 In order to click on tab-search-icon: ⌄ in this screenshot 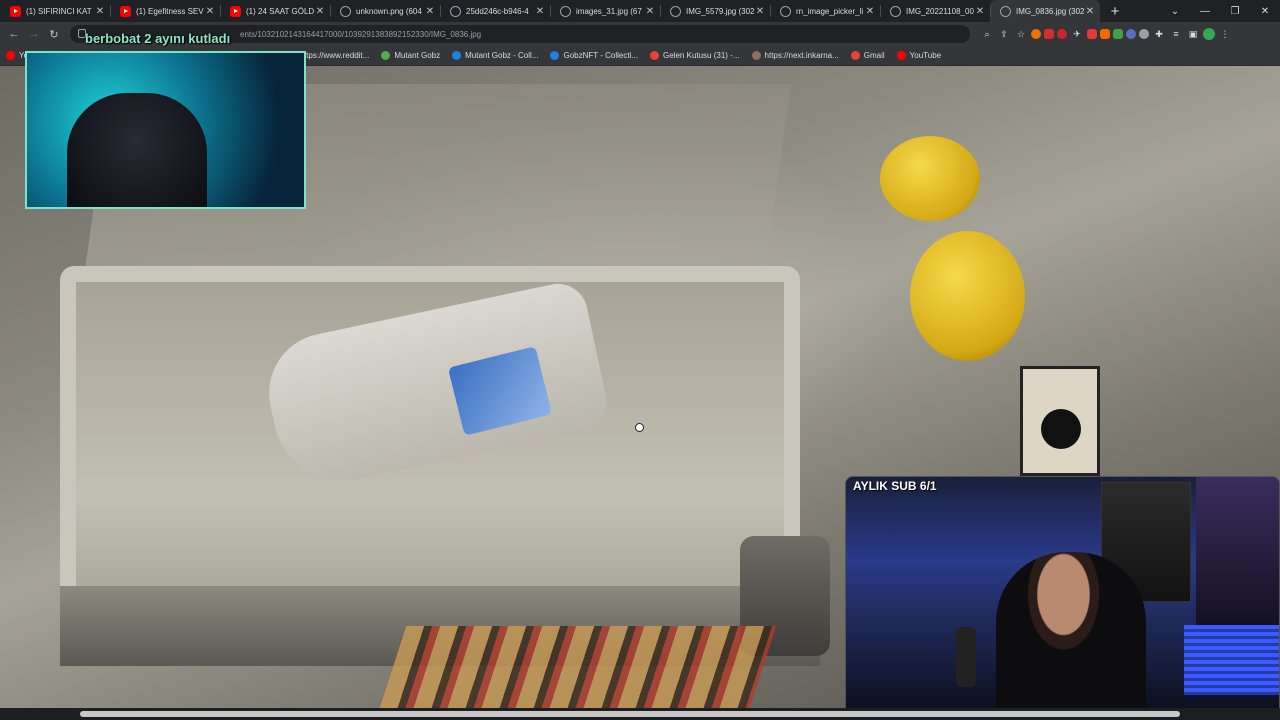, I will do `click(1175, 11)`.